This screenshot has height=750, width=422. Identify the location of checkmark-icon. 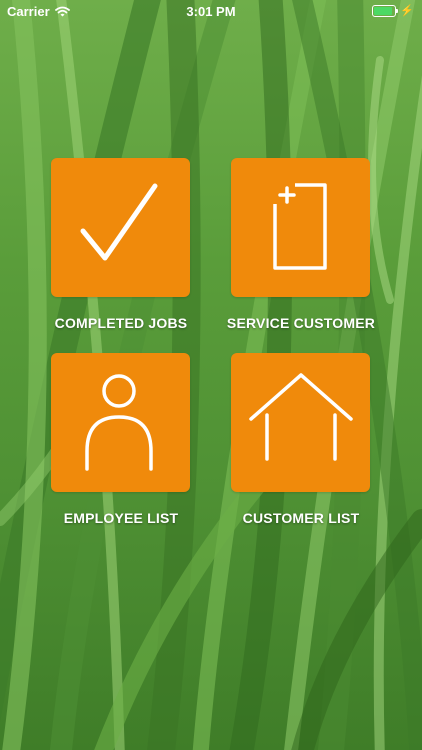
(119, 222).